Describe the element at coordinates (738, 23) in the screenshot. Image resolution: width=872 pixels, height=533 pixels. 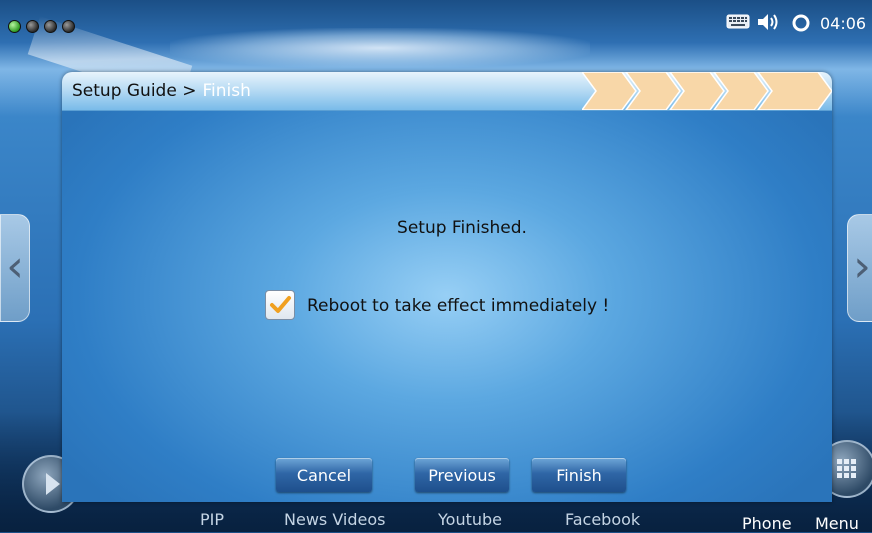
I see `keyboard-icon` at that location.